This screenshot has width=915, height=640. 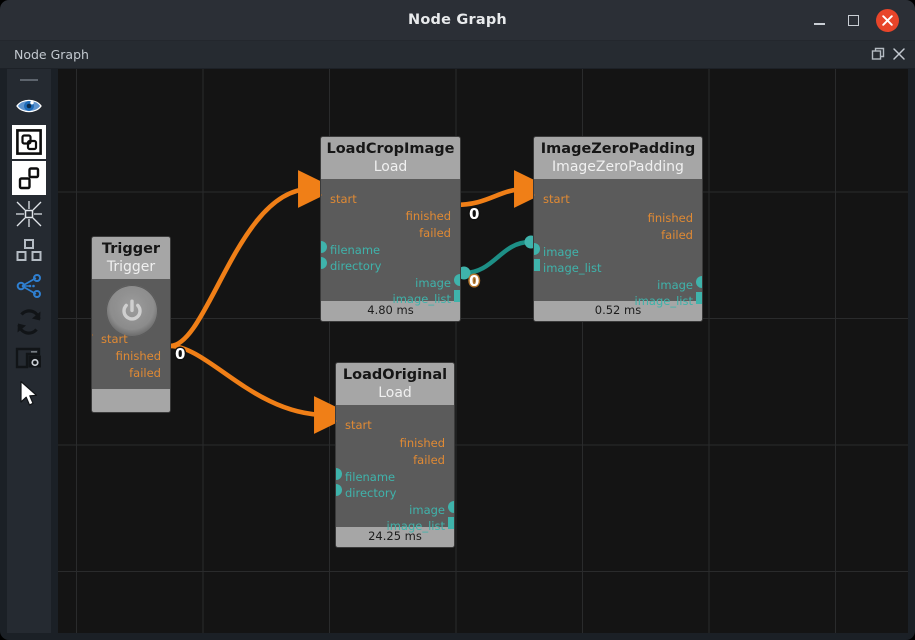 What do you see at coordinates (618, 149) in the screenshot?
I see `node-title: ImageZeroPadding` at bounding box center [618, 149].